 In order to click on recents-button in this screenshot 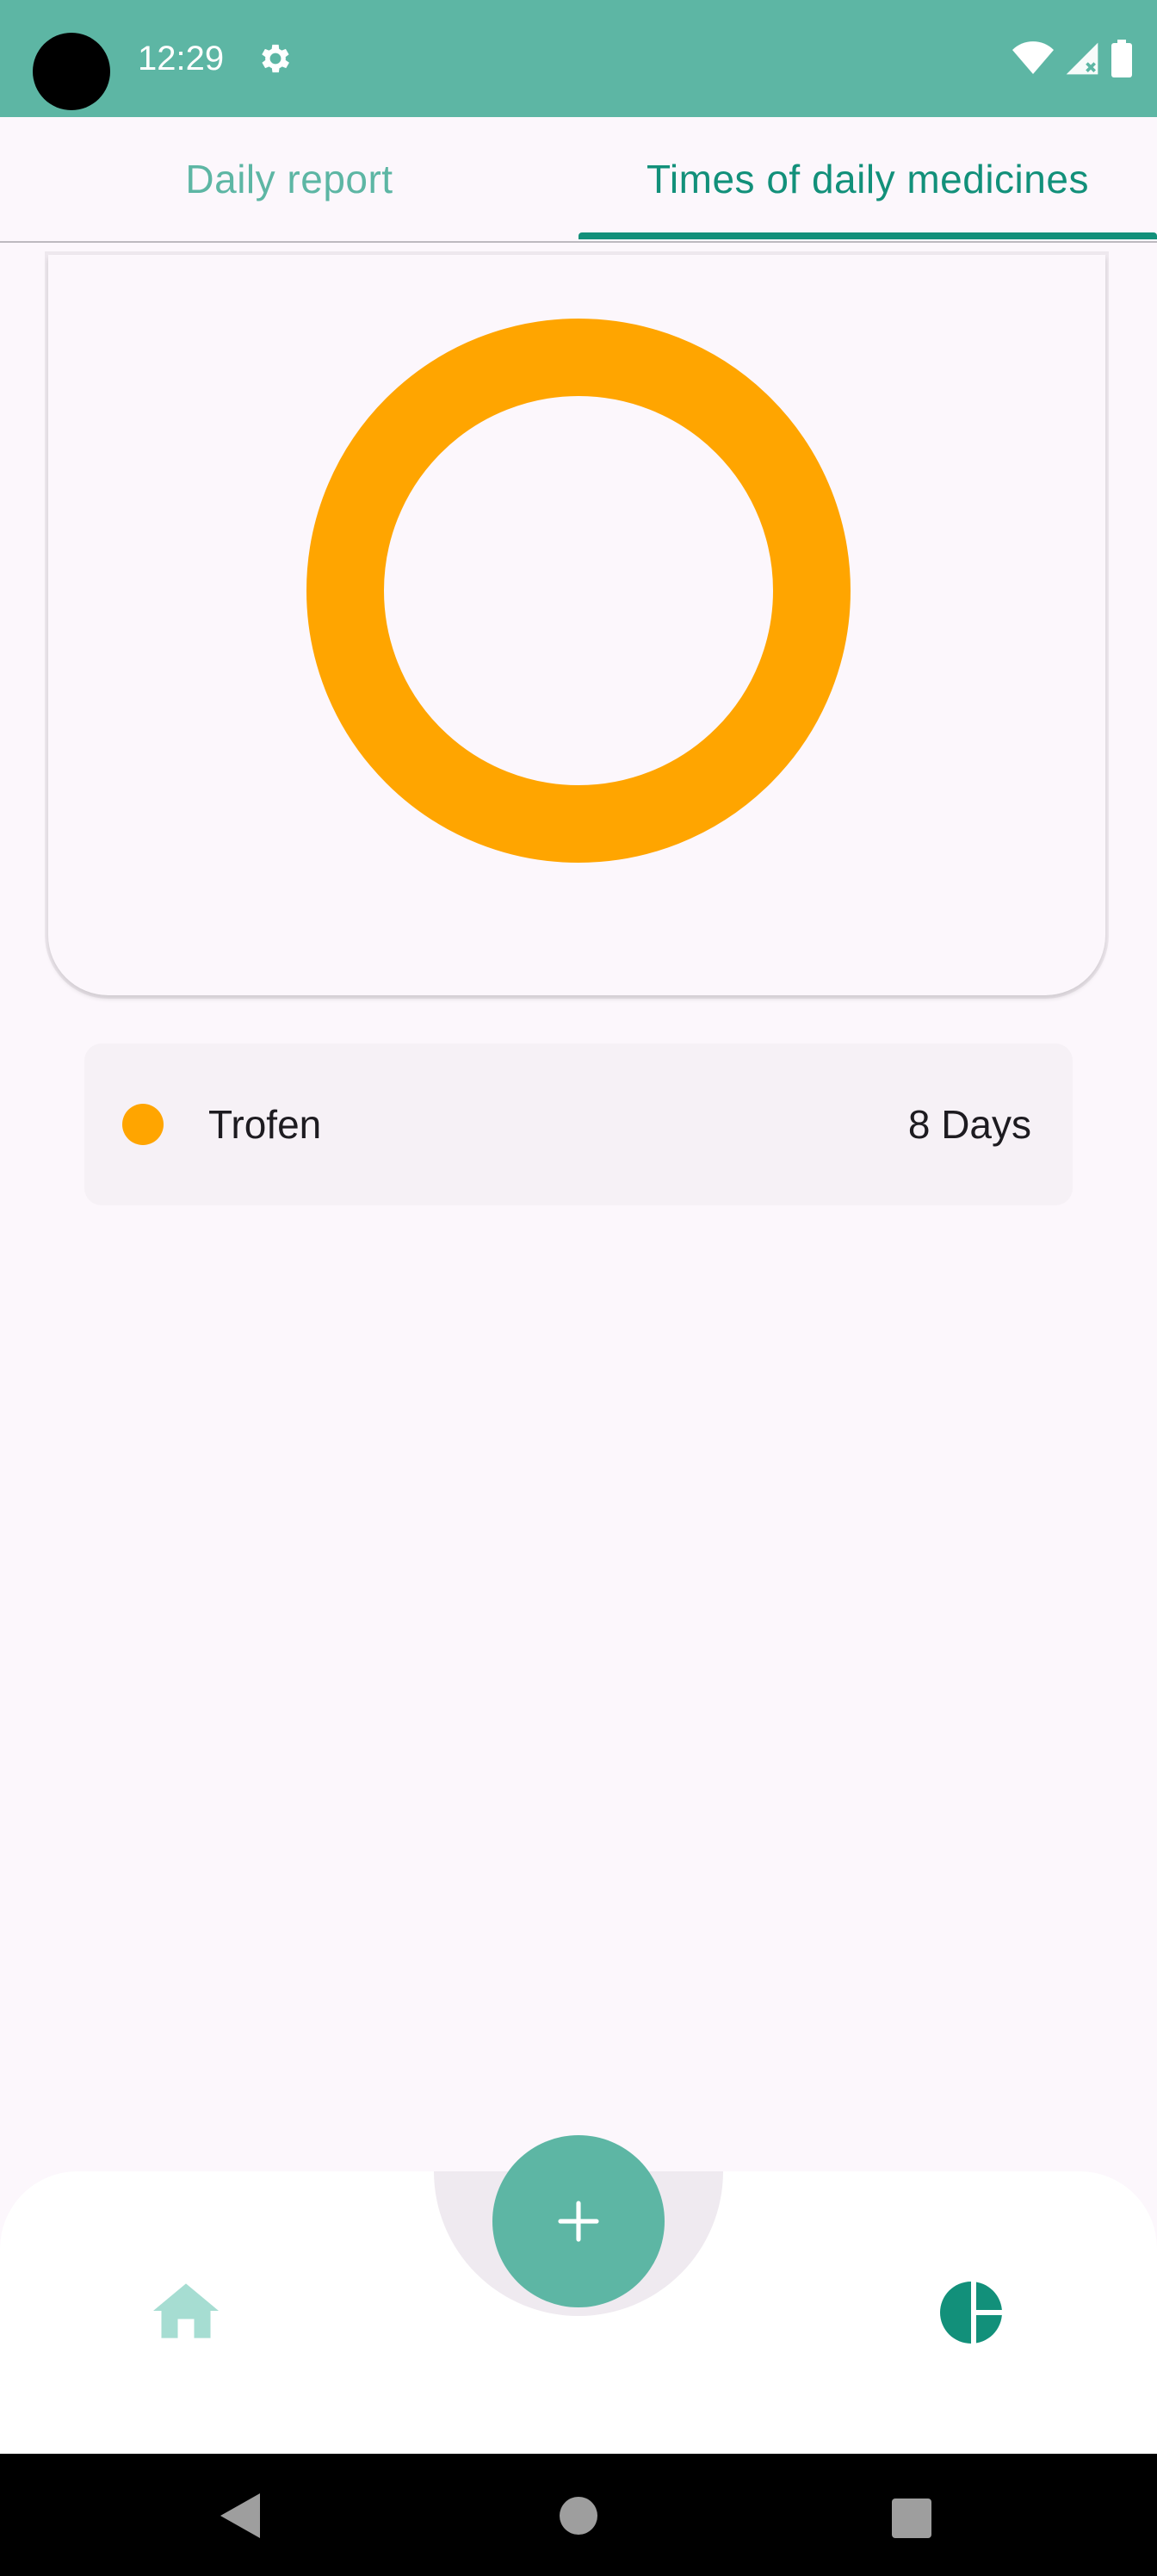, I will do `click(912, 2518)`.